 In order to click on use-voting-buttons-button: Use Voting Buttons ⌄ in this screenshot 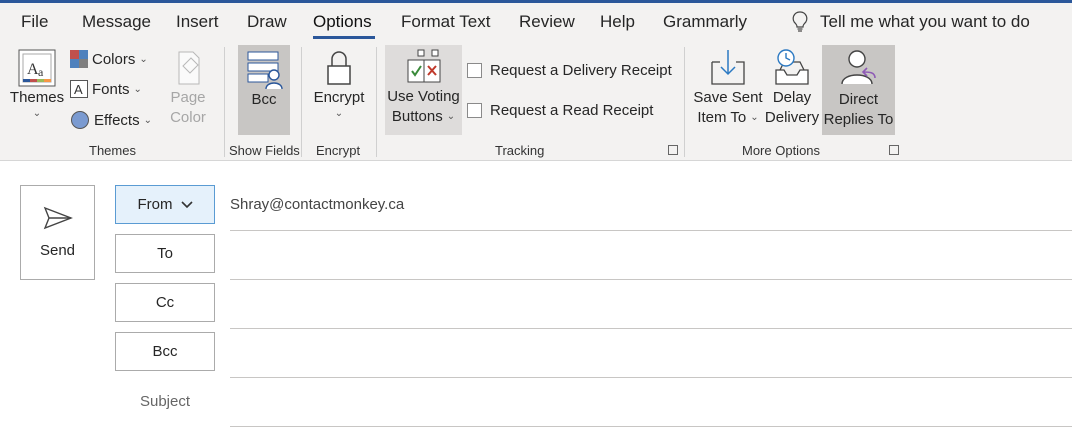, I will do `click(423, 90)`.